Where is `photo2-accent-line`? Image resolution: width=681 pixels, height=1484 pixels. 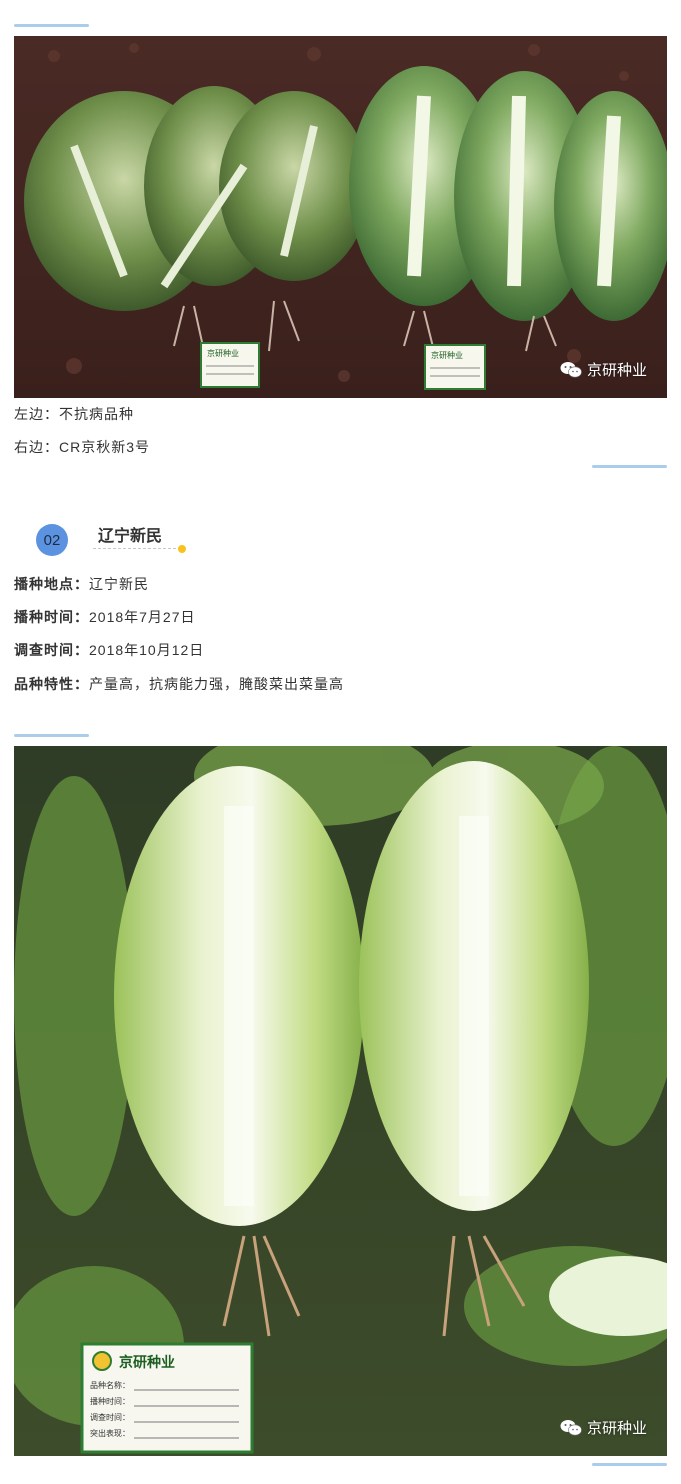 photo2-accent-line is located at coordinates (51, 735).